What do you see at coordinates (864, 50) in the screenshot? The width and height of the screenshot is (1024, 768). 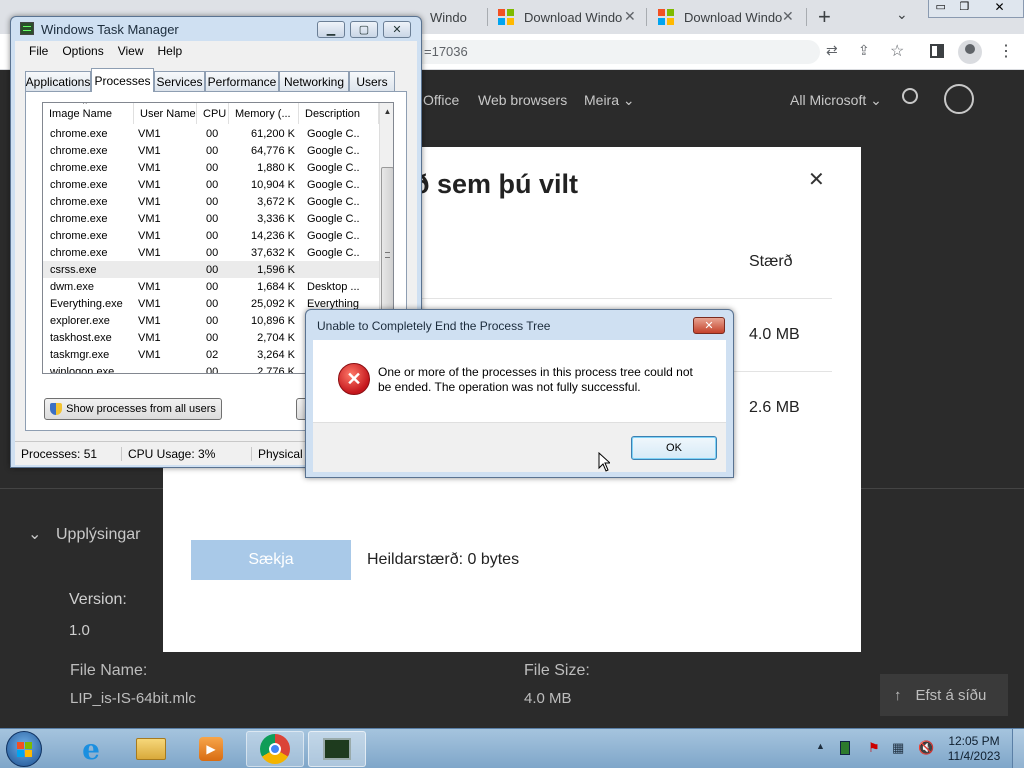 I see `share-icon: ⇪` at bounding box center [864, 50].